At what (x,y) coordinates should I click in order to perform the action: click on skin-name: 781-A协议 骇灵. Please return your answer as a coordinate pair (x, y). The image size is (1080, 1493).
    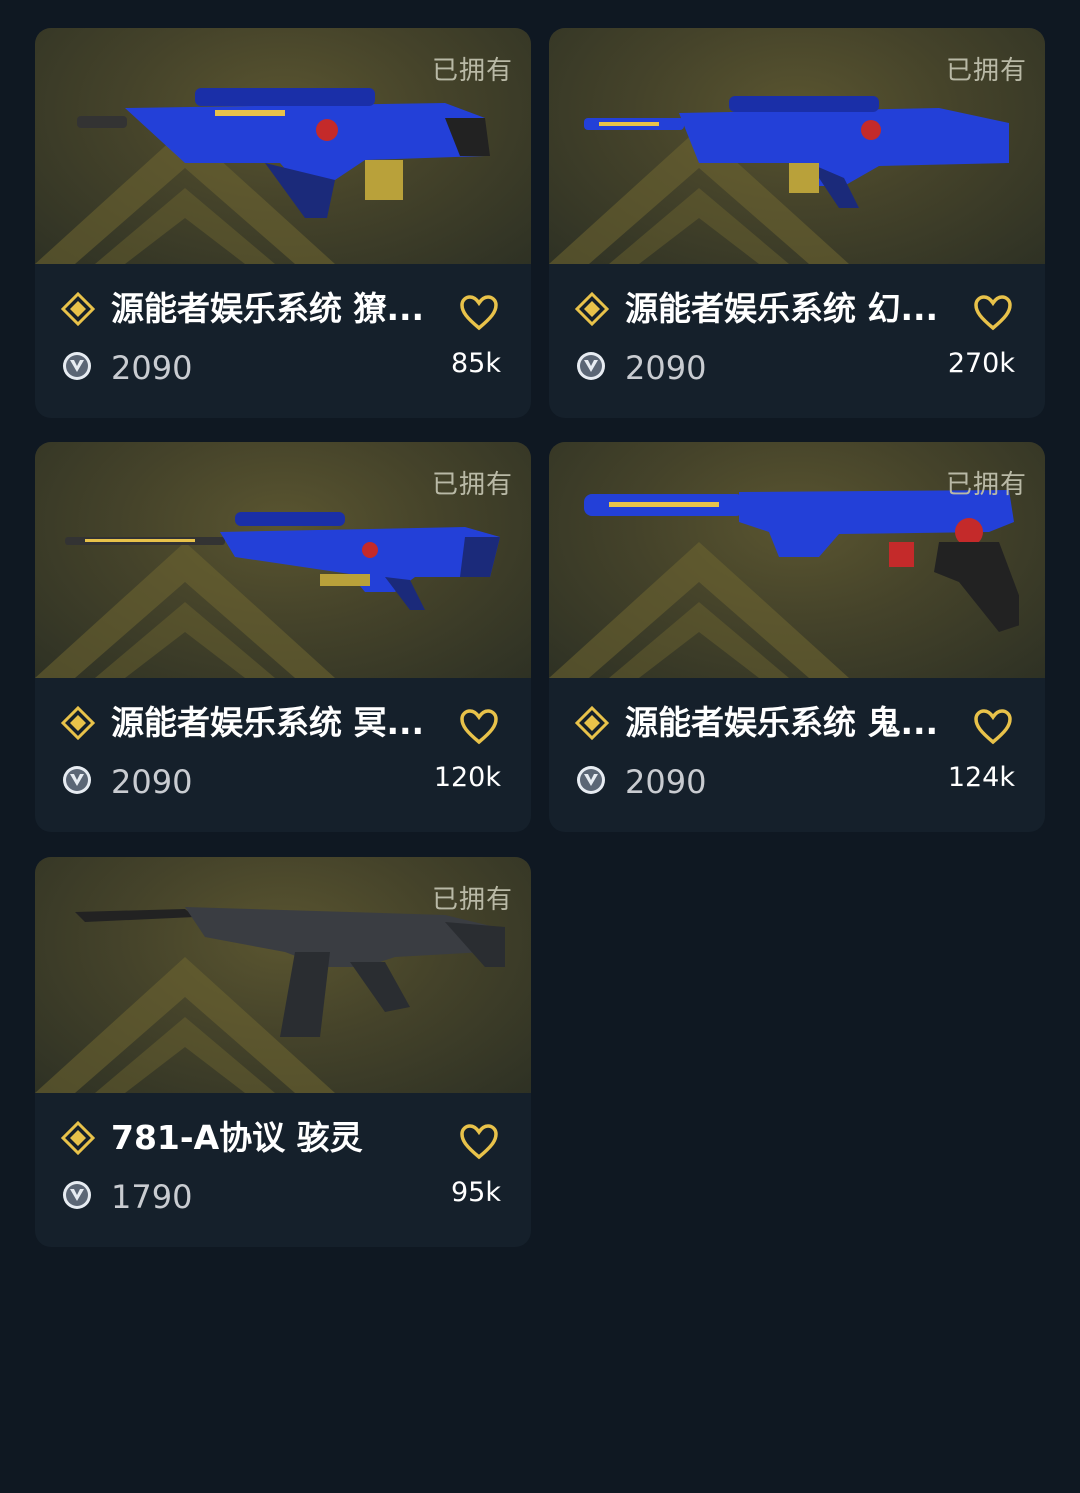
    Looking at the image, I should click on (237, 1137).